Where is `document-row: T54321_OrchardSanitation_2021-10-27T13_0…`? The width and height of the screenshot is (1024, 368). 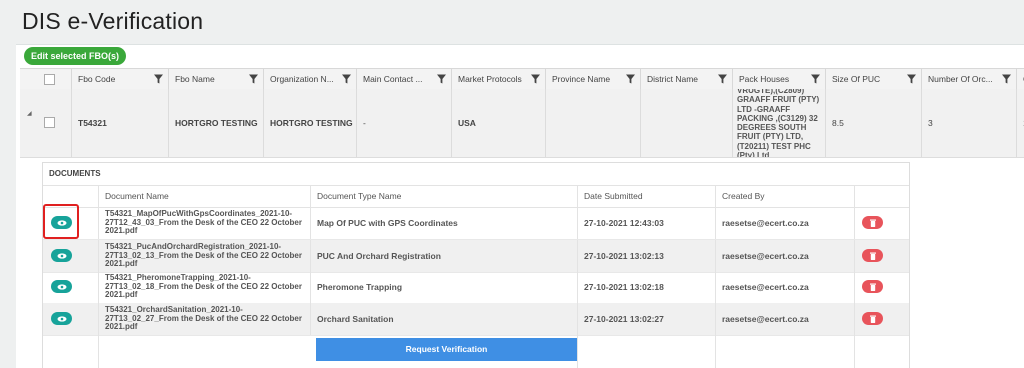 document-row: T54321_OrchardSanitation_2021-10-27T13_0… is located at coordinates (476, 319).